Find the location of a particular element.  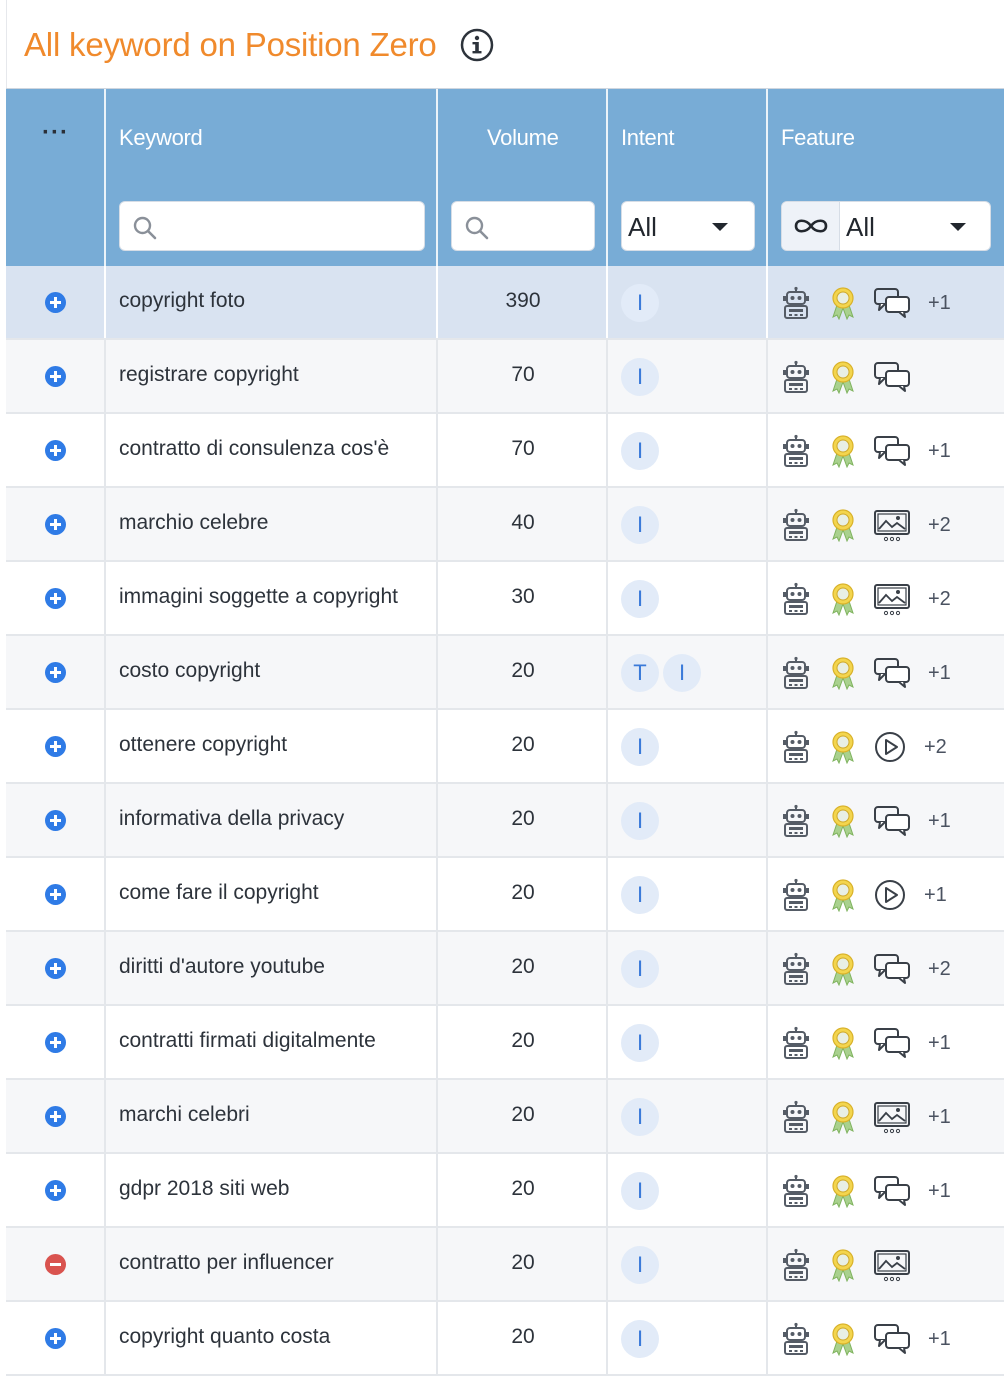

feature-cell is located at coordinates (851, 377).